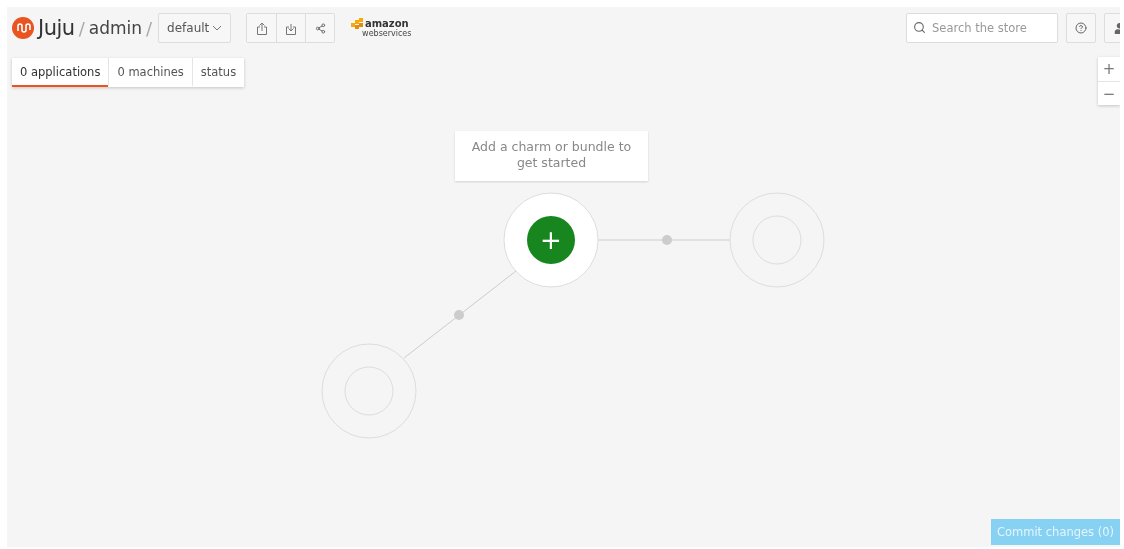 The width and height of the screenshot is (1124, 549). I want to click on cloud-logo-subtext: webservices, so click(387, 34).